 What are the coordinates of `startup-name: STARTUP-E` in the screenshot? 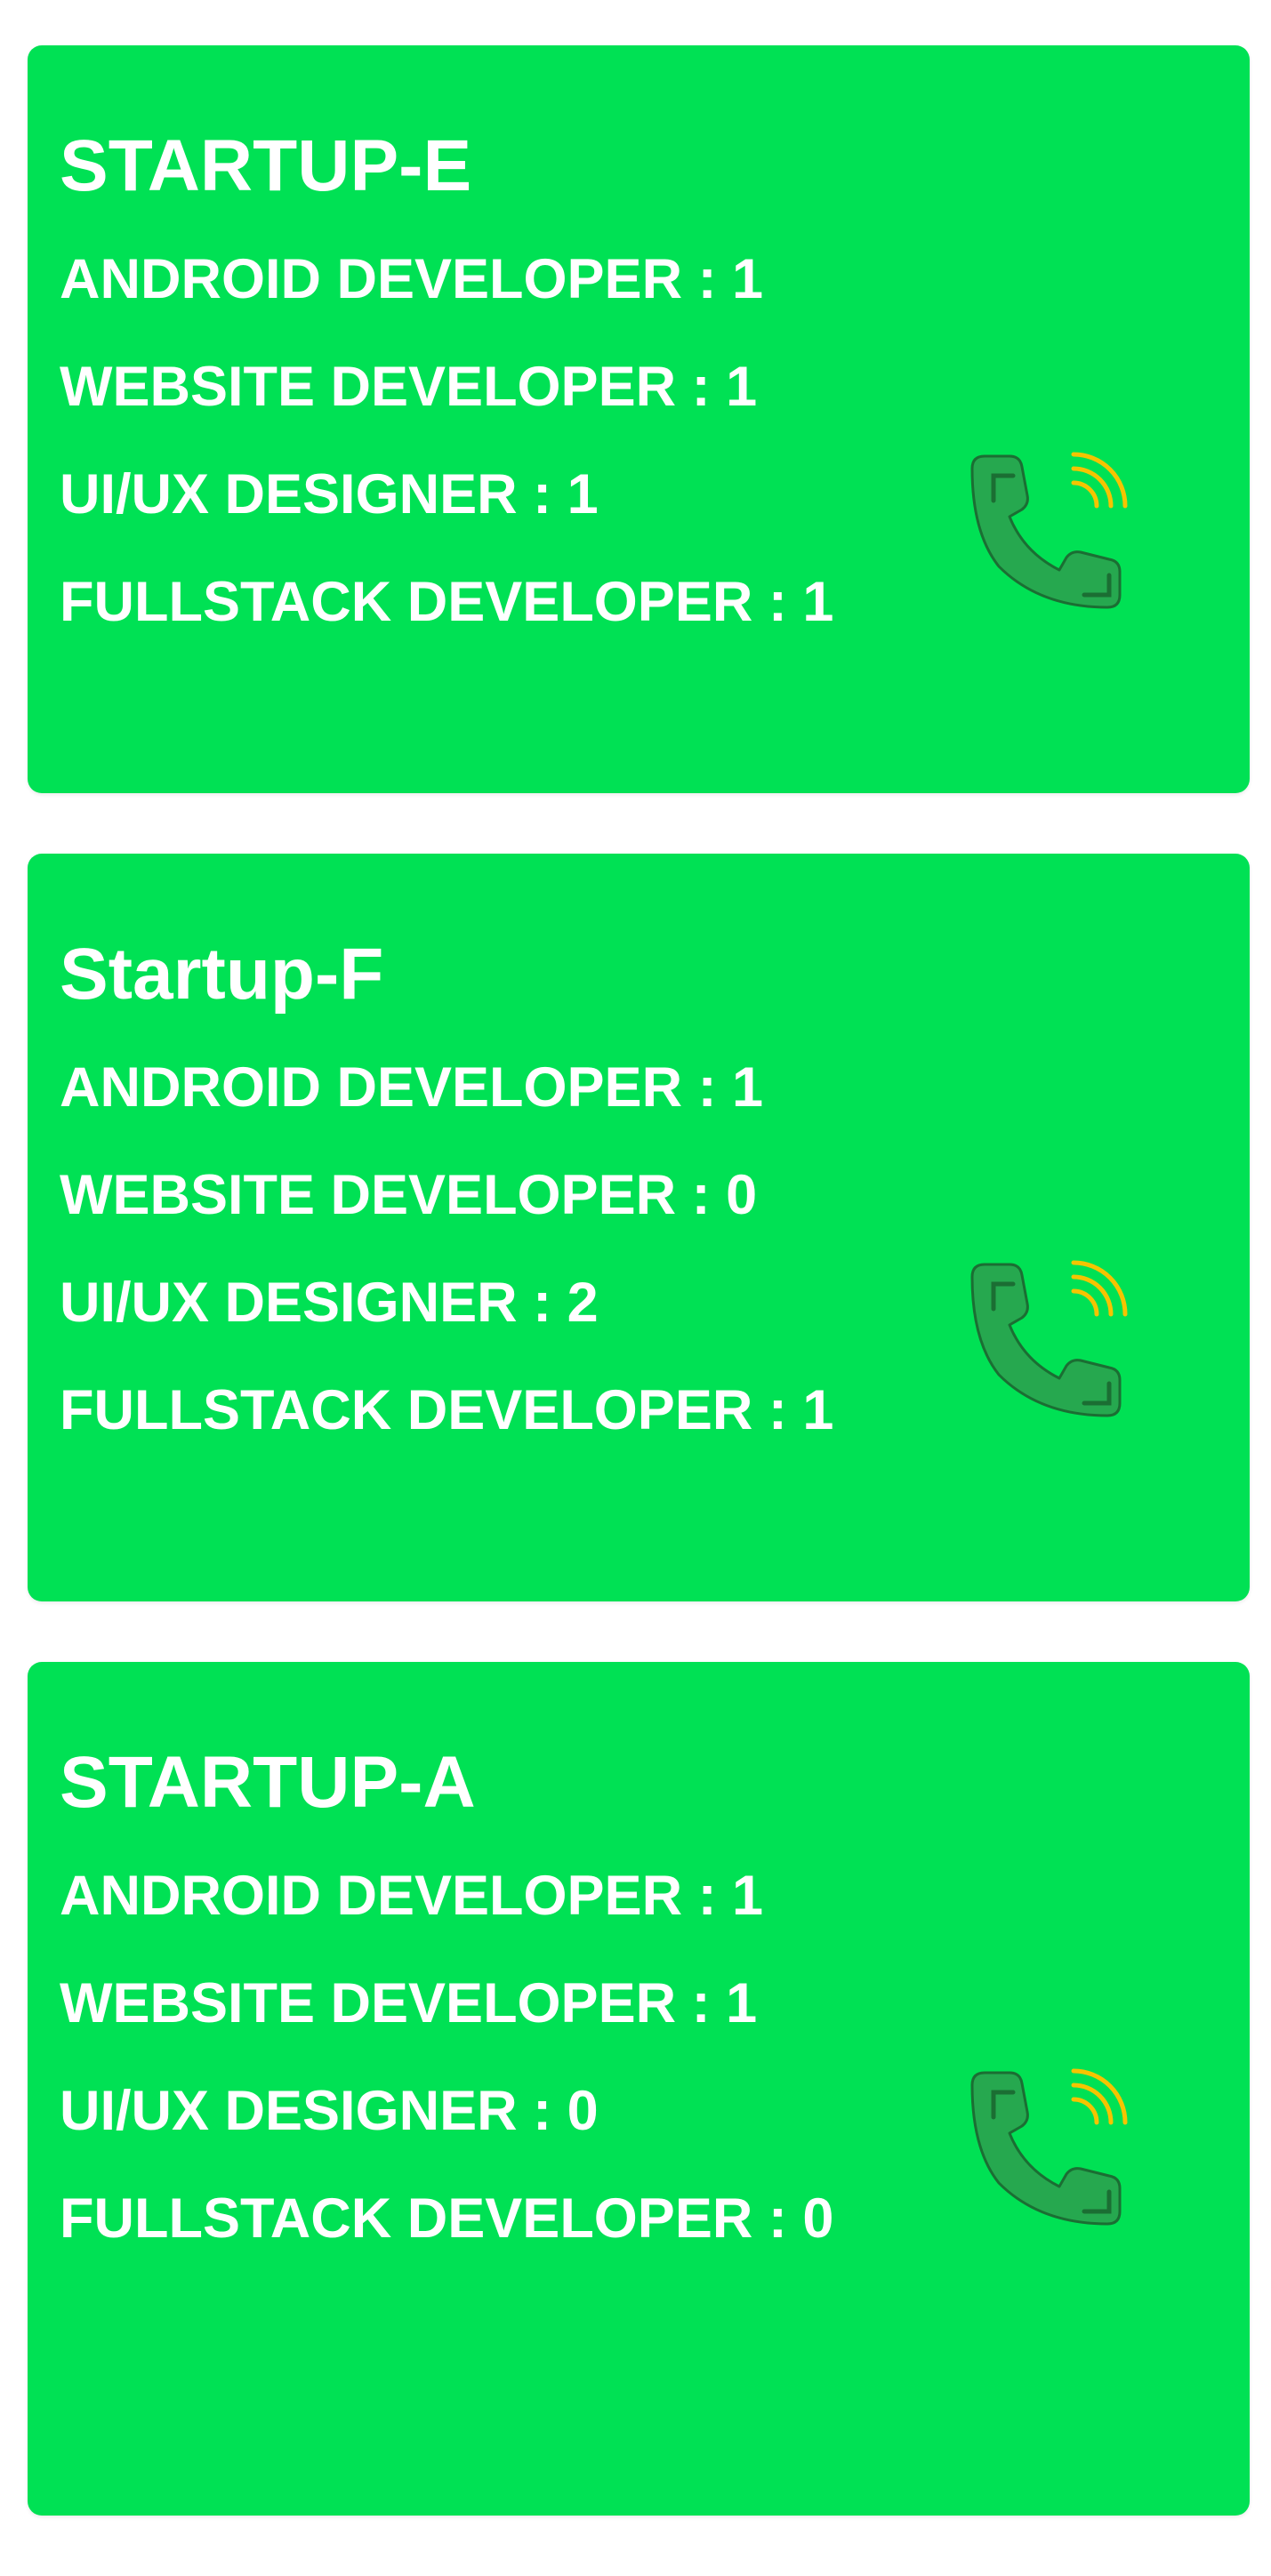 It's located at (266, 165).